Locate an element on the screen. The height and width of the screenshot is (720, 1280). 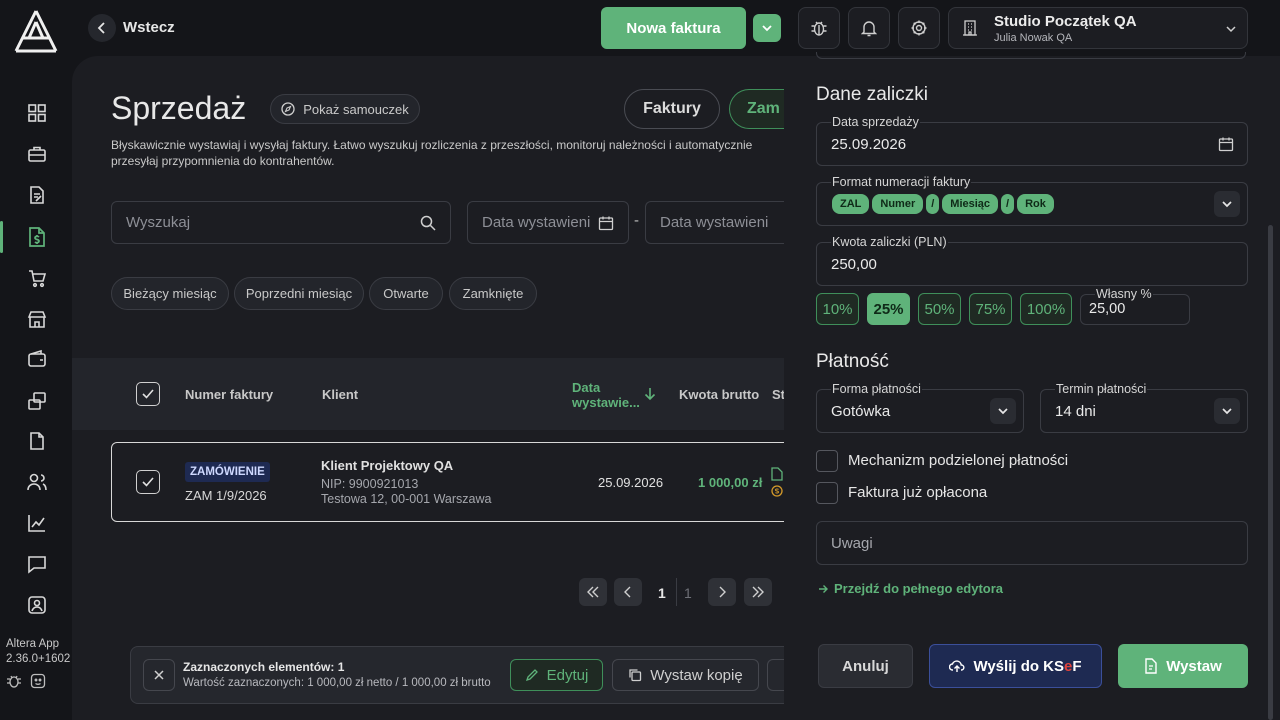
chip-month: Miesiąc is located at coordinates (970, 204).